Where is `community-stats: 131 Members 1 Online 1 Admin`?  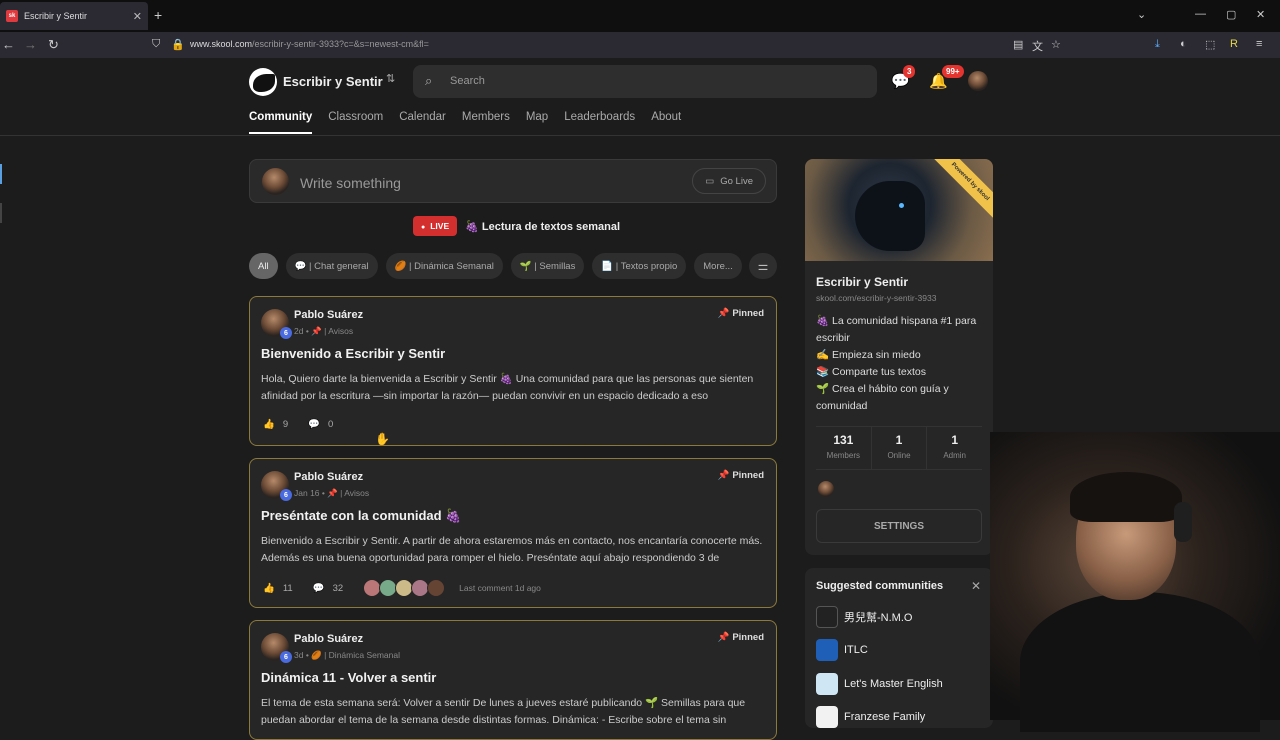 community-stats: 131 Members 1 Online 1 Admin is located at coordinates (899, 448).